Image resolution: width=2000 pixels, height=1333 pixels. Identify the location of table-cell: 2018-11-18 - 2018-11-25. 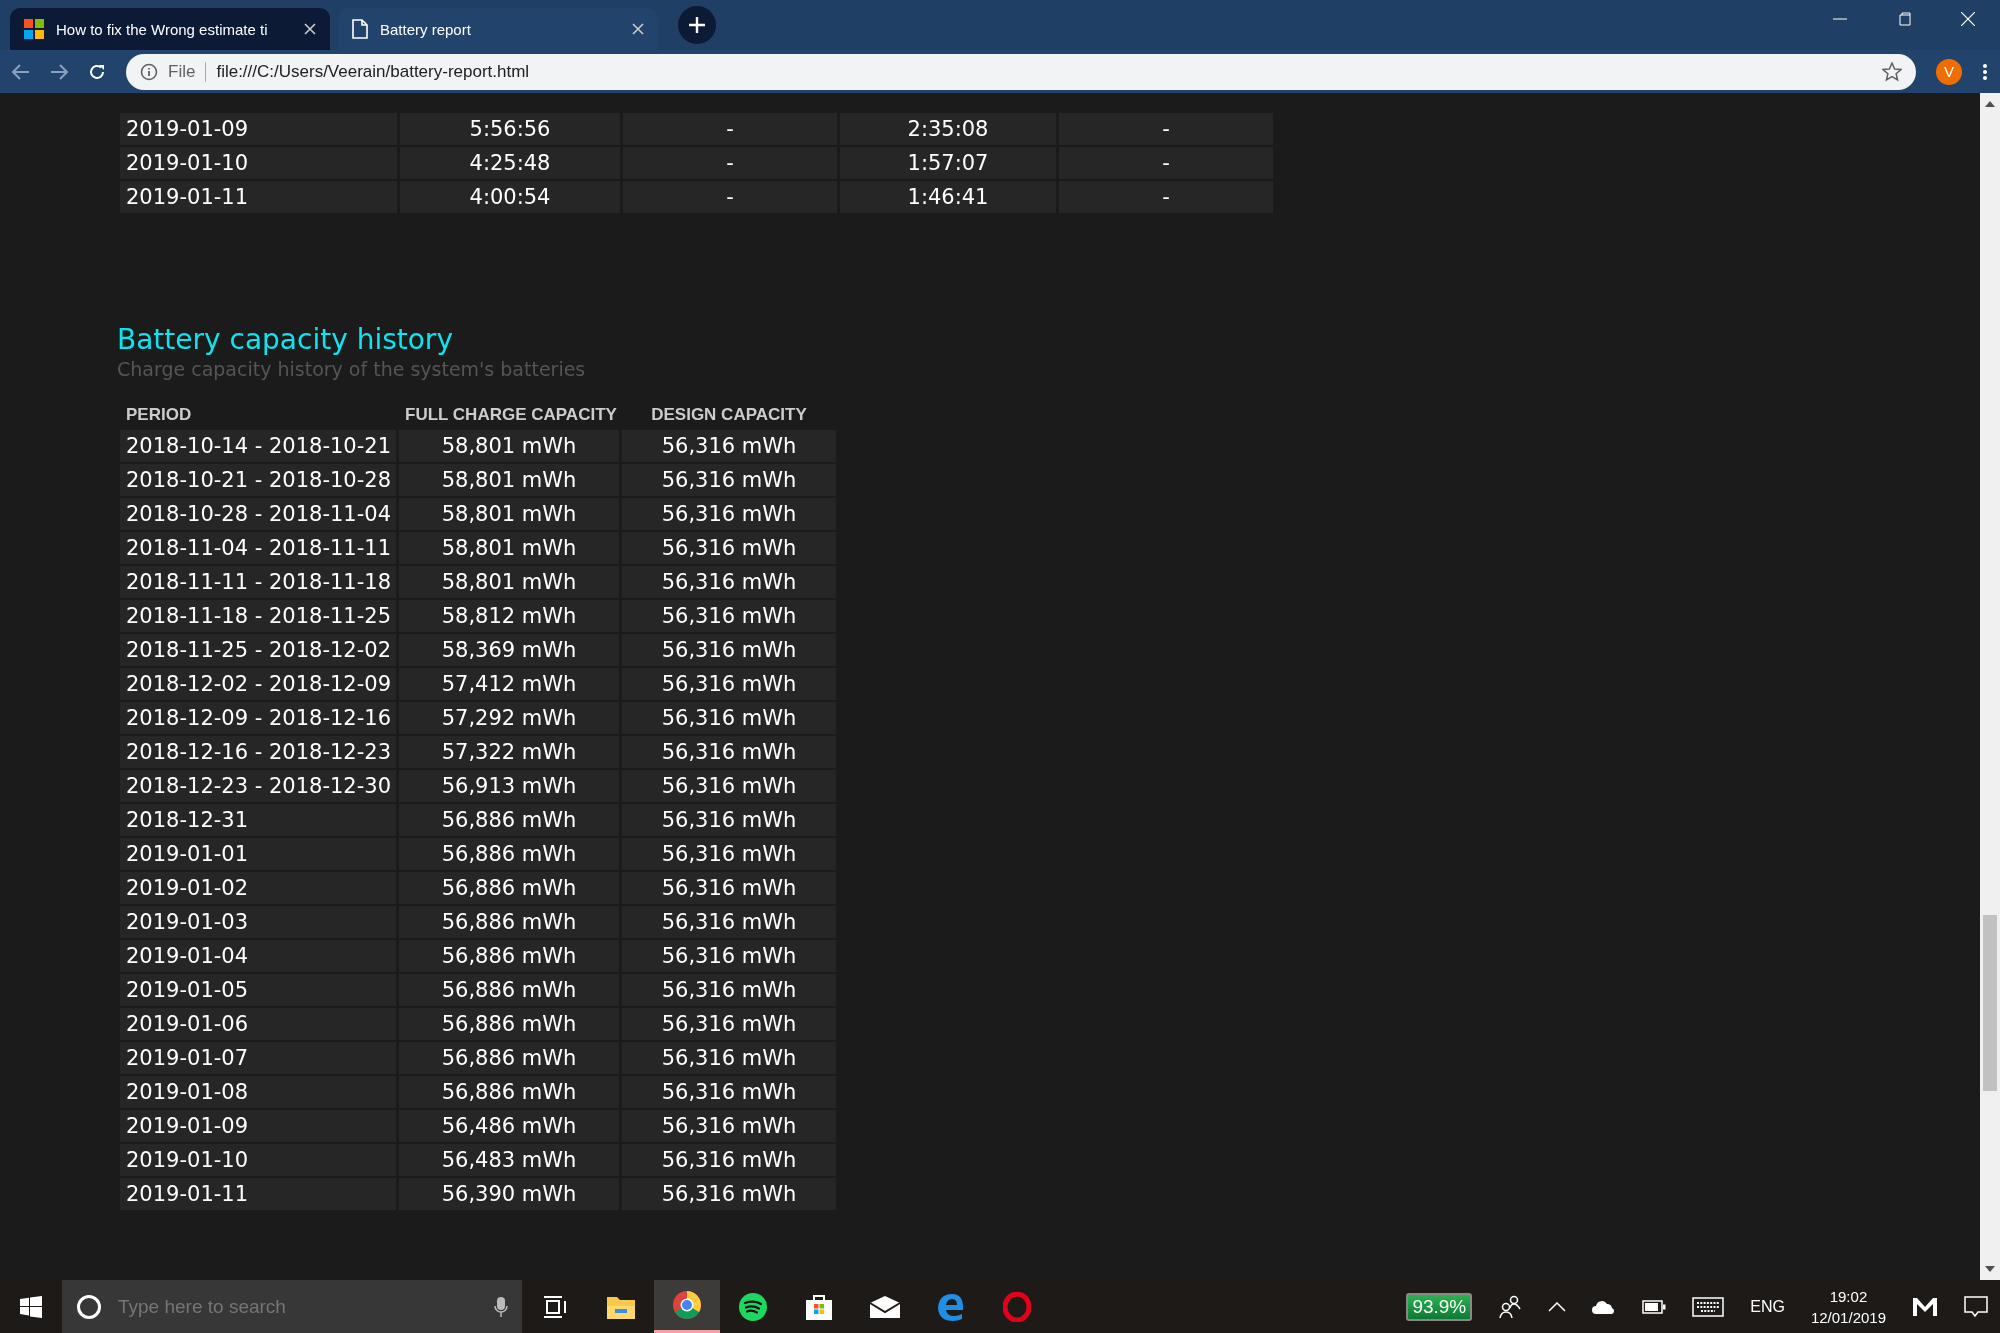
(258, 616).